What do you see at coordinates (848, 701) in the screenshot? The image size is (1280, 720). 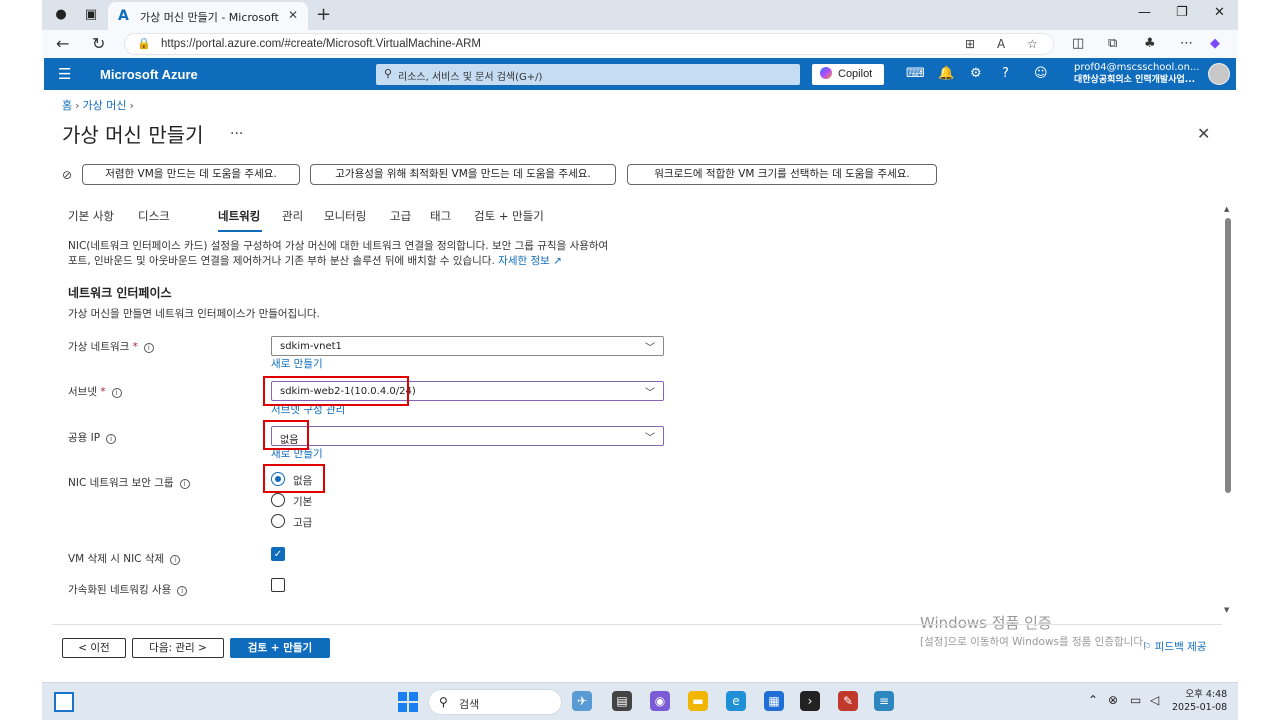 I see `app-paint-icon: ✎` at bounding box center [848, 701].